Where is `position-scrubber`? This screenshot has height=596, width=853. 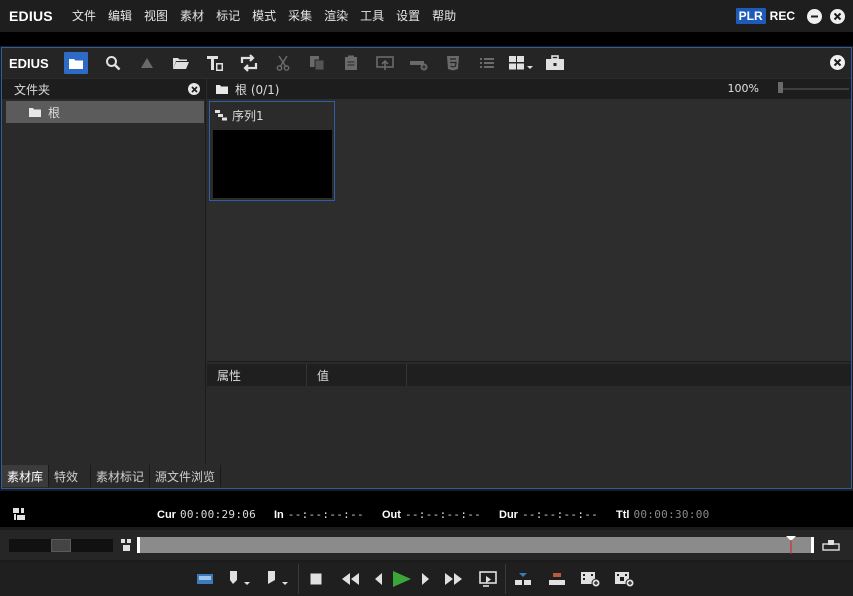
position-scrubber is located at coordinates (475, 545).